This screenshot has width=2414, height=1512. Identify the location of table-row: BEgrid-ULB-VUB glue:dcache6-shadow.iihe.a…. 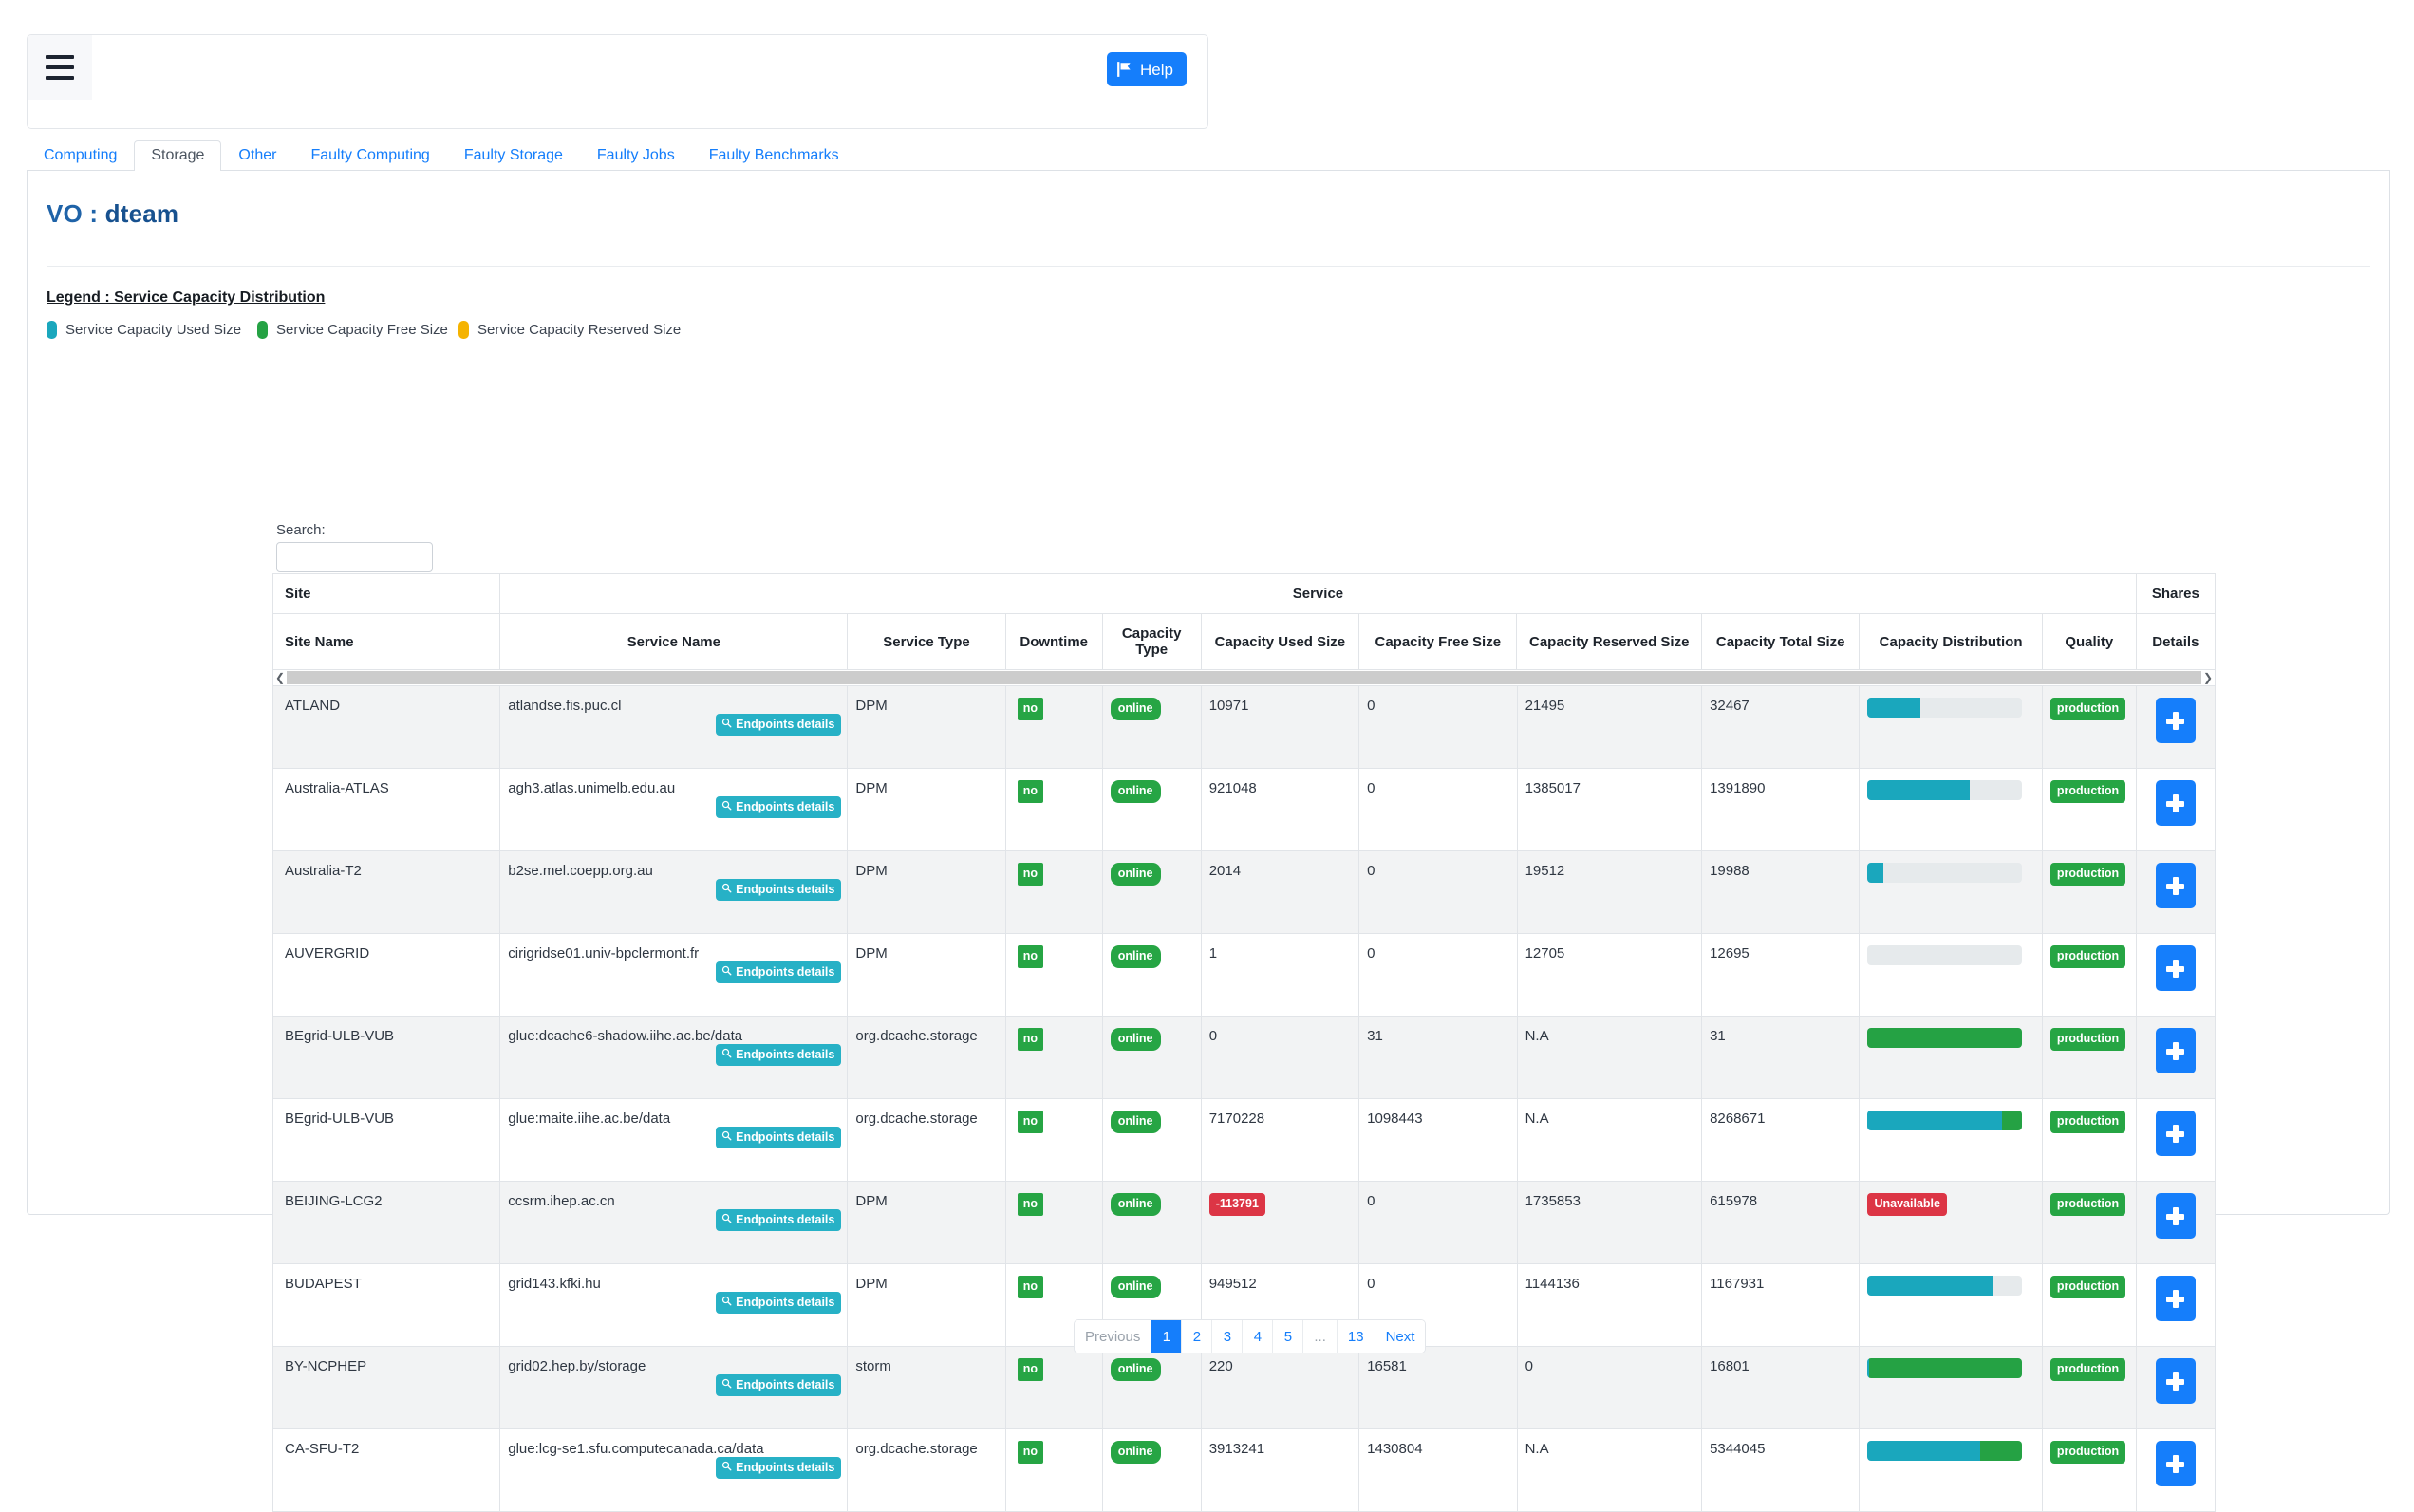
(1244, 1057).